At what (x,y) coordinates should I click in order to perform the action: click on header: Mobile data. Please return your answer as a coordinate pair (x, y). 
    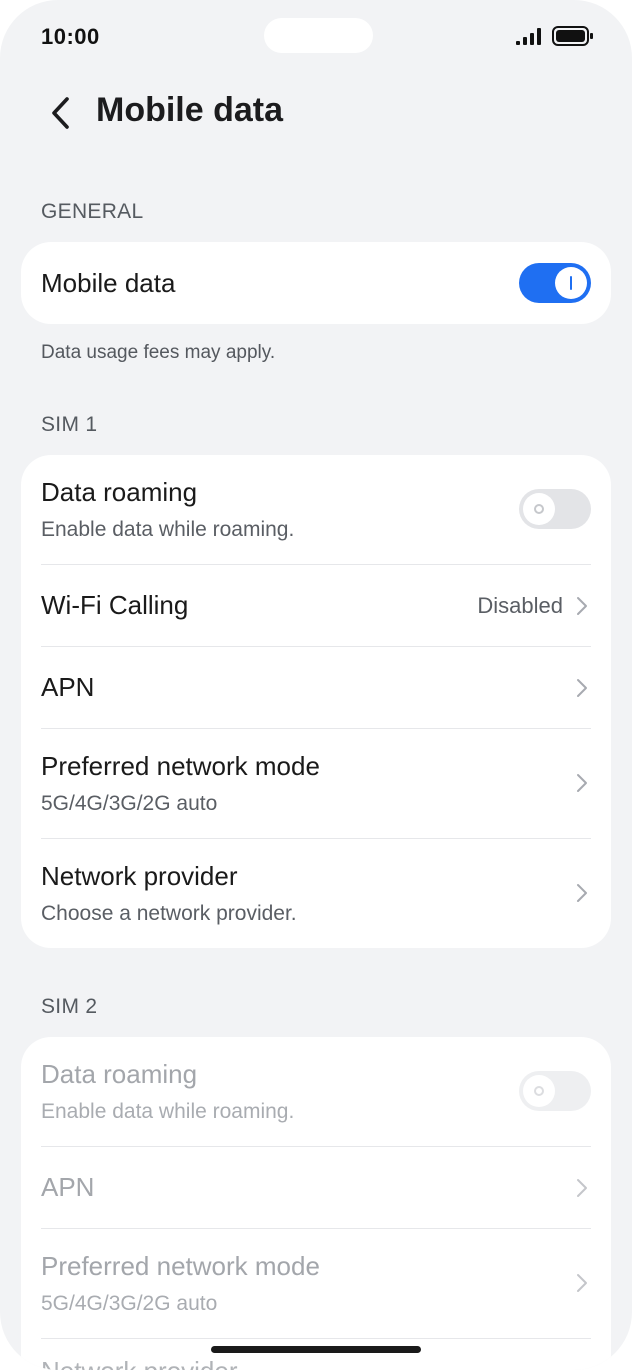
    Looking at the image, I should click on (316, 113).